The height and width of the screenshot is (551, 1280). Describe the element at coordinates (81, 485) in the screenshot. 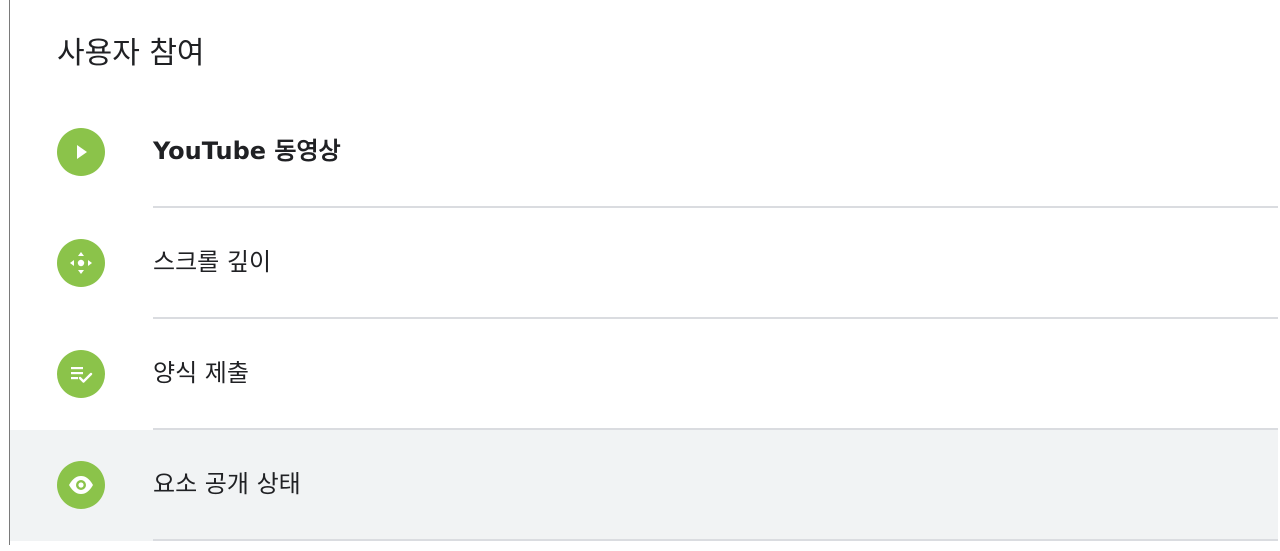

I see `eye-icon` at that location.